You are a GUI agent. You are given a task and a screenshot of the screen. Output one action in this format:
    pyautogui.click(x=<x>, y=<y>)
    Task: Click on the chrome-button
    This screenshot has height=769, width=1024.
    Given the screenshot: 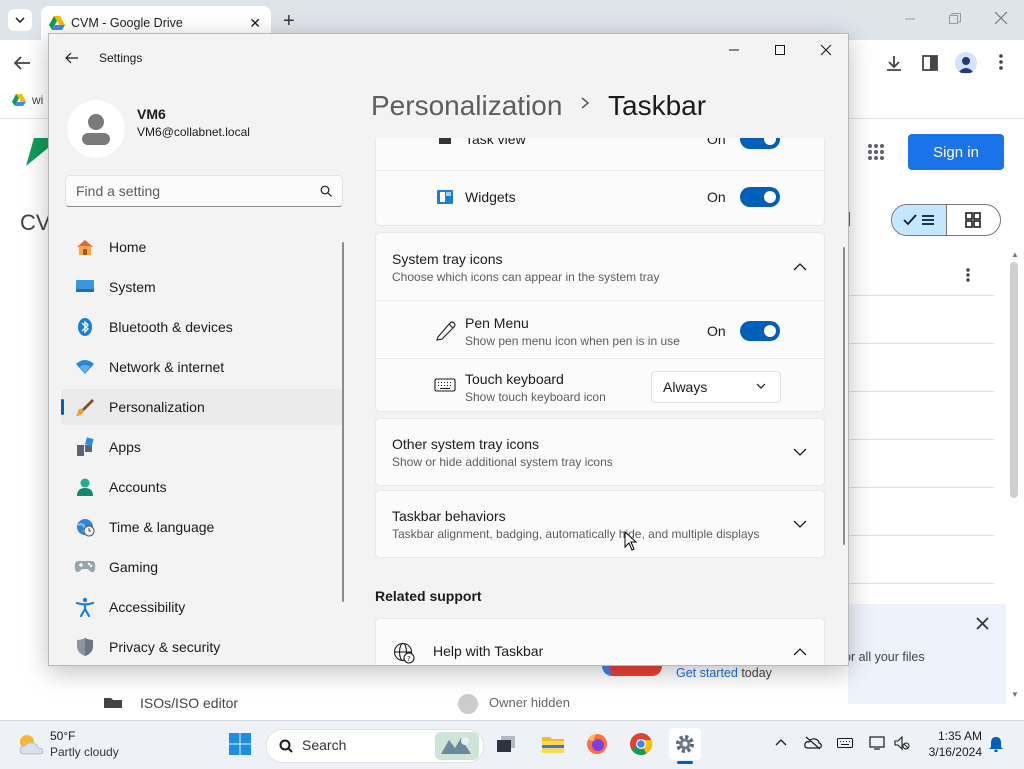 What is the action you would take?
    pyautogui.click(x=641, y=744)
    